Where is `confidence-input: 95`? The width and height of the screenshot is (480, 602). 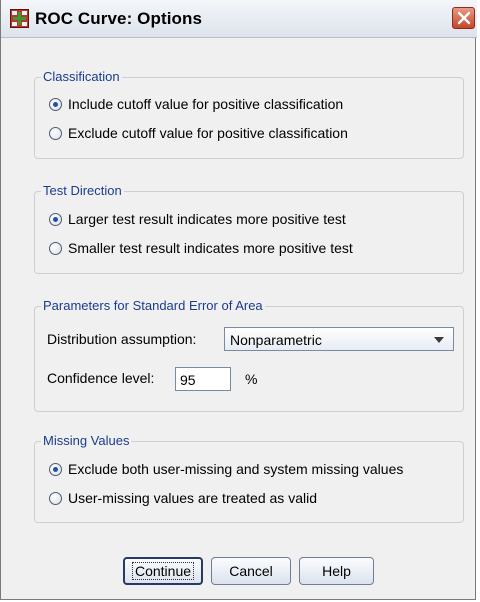
confidence-input: 95 is located at coordinates (203, 379).